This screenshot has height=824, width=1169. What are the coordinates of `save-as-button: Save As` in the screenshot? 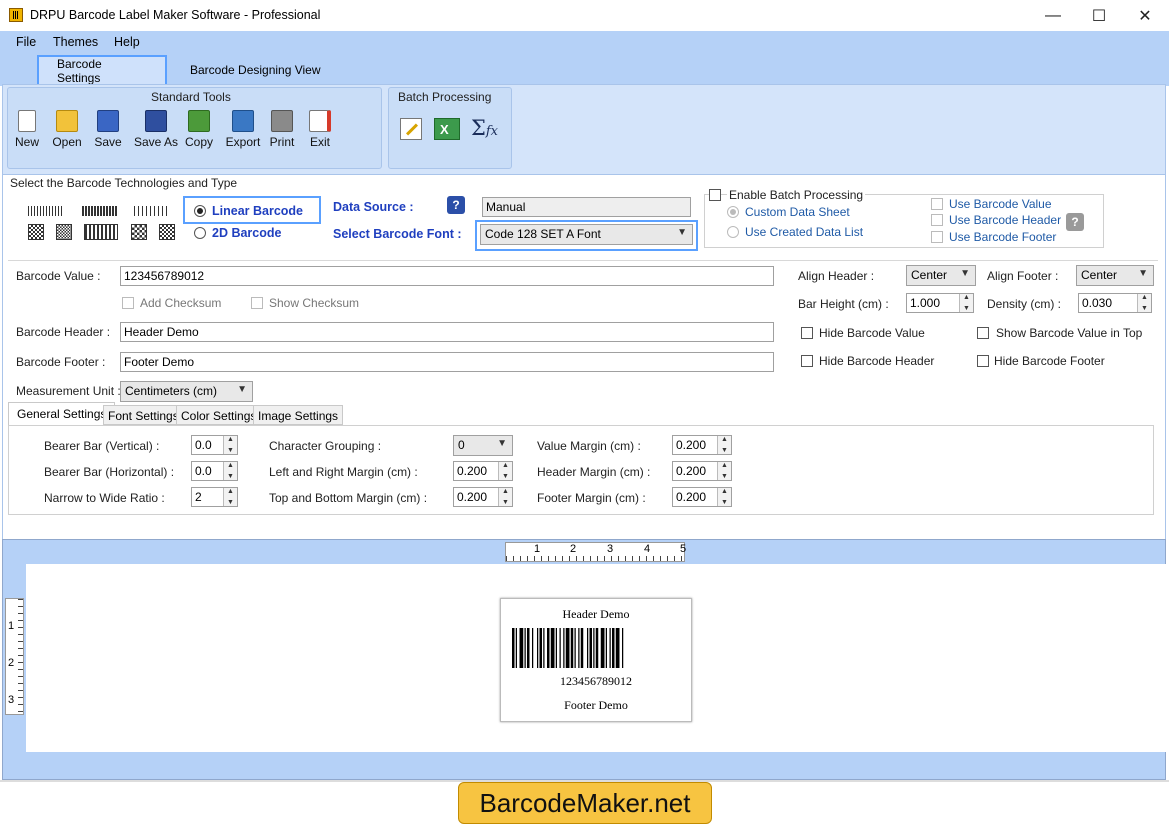 It's located at (156, 129).